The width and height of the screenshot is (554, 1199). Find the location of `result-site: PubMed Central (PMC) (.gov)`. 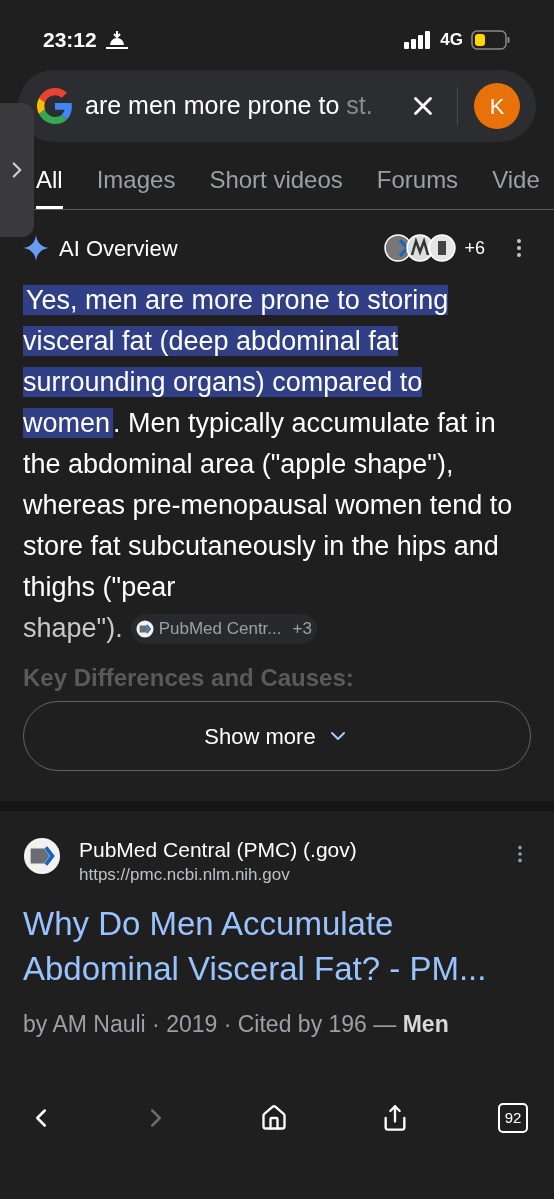

result-site: PubMed Central (PMC) (.gov) is located at coordinates (285, 850).